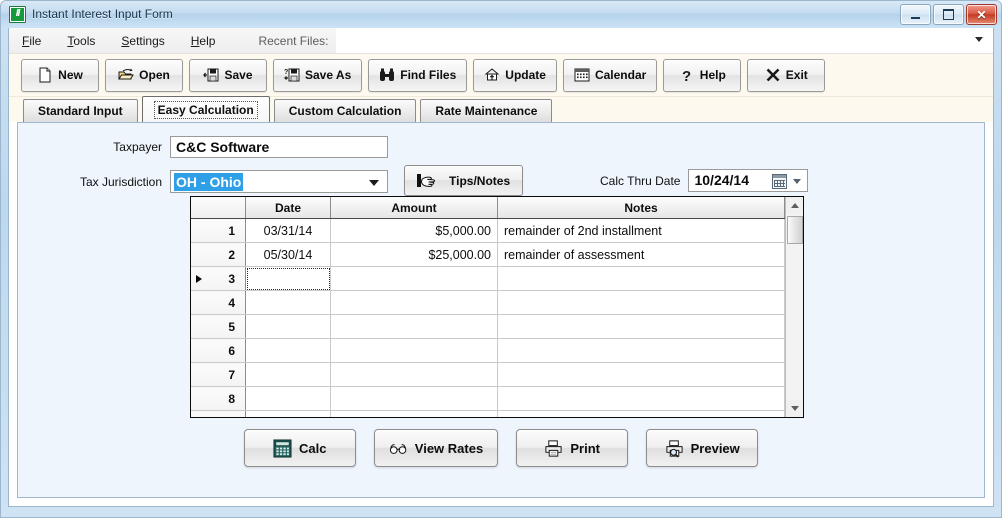  What do you see at coordinates (126, 74) in the screenshot?
I see `open-folder-icon` at bounding box center [126, 74].